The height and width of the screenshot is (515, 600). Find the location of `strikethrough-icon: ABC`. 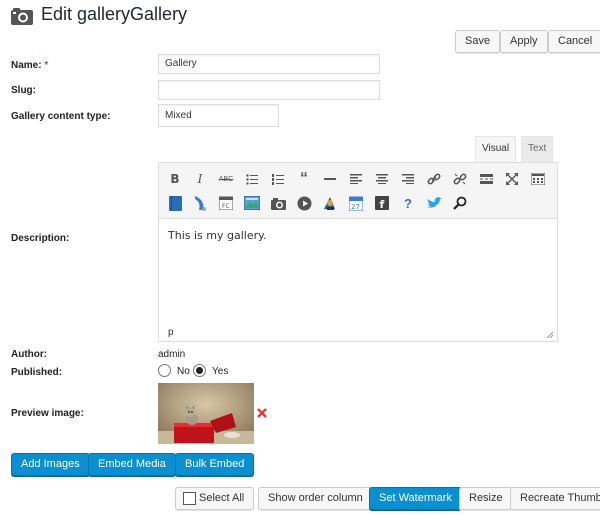

strikethrough-icon: ABC is located at coordinates (226, 179).